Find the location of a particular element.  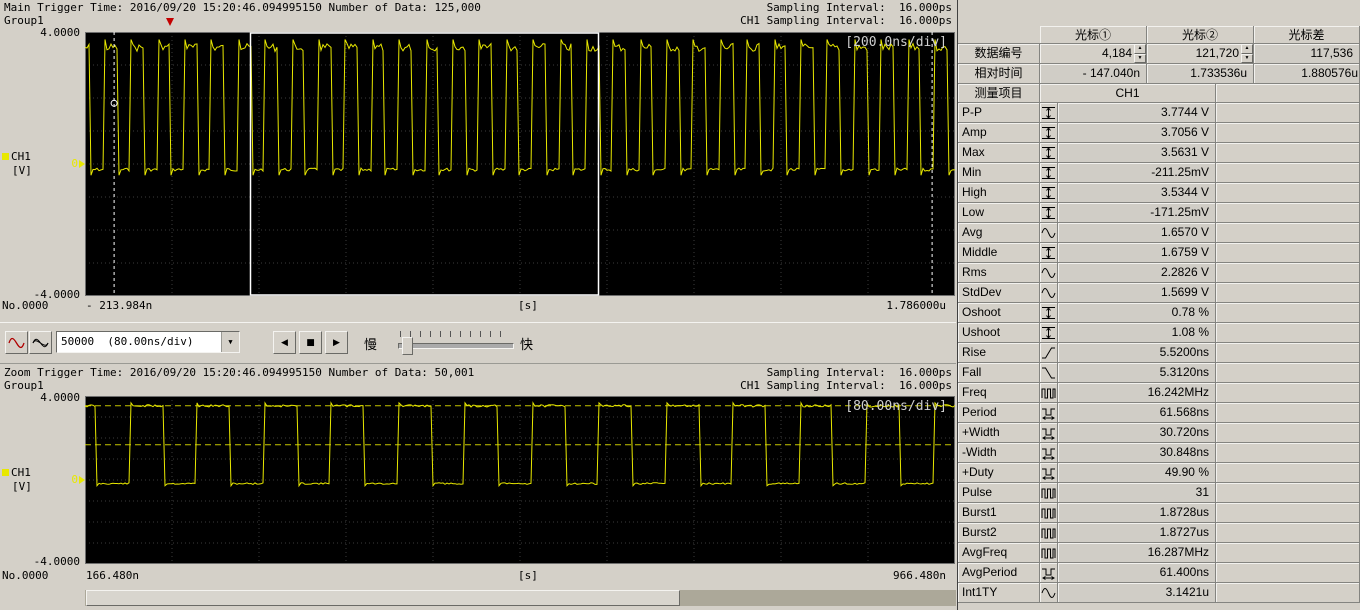

slider-track is located at coordinates (456, 346).